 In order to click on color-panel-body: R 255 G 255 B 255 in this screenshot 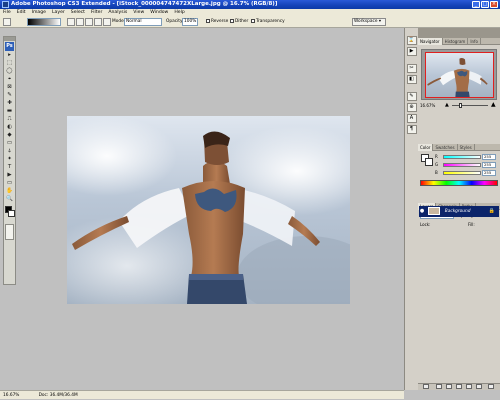, I will do `click(459, 169)`.